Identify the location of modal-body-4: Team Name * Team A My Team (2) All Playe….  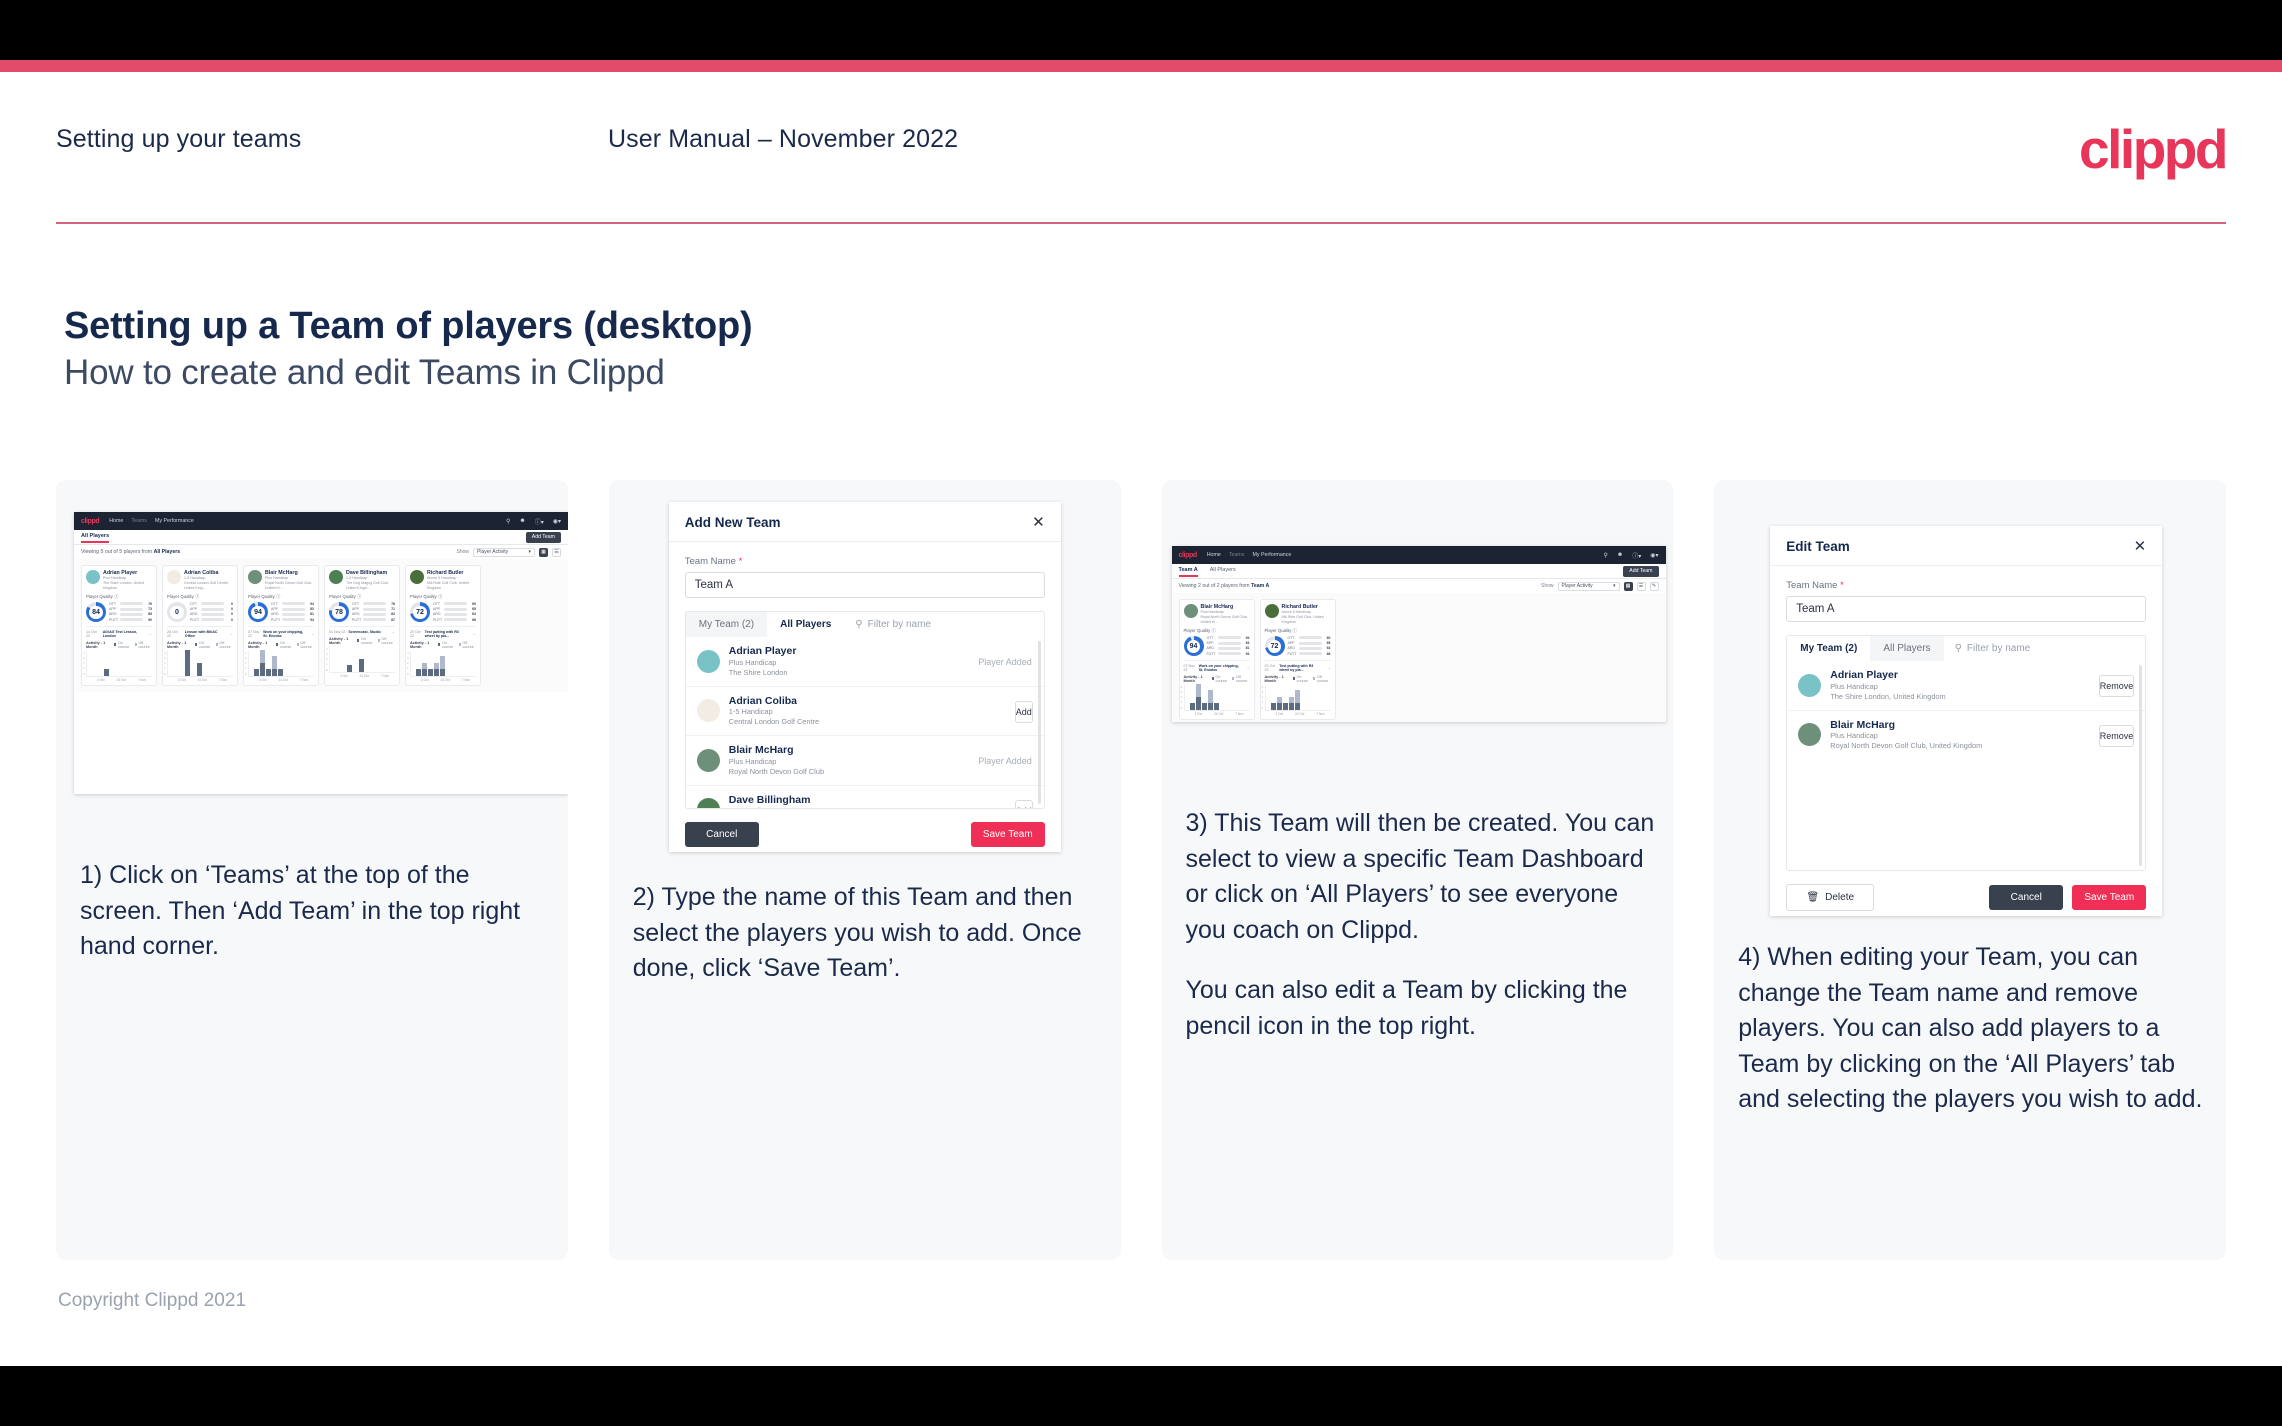
(1966, 718).